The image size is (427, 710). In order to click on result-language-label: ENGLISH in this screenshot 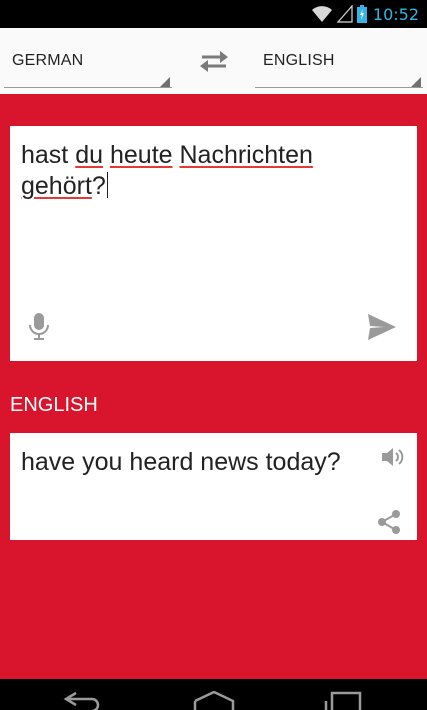, I will do `click(54, 405)`.